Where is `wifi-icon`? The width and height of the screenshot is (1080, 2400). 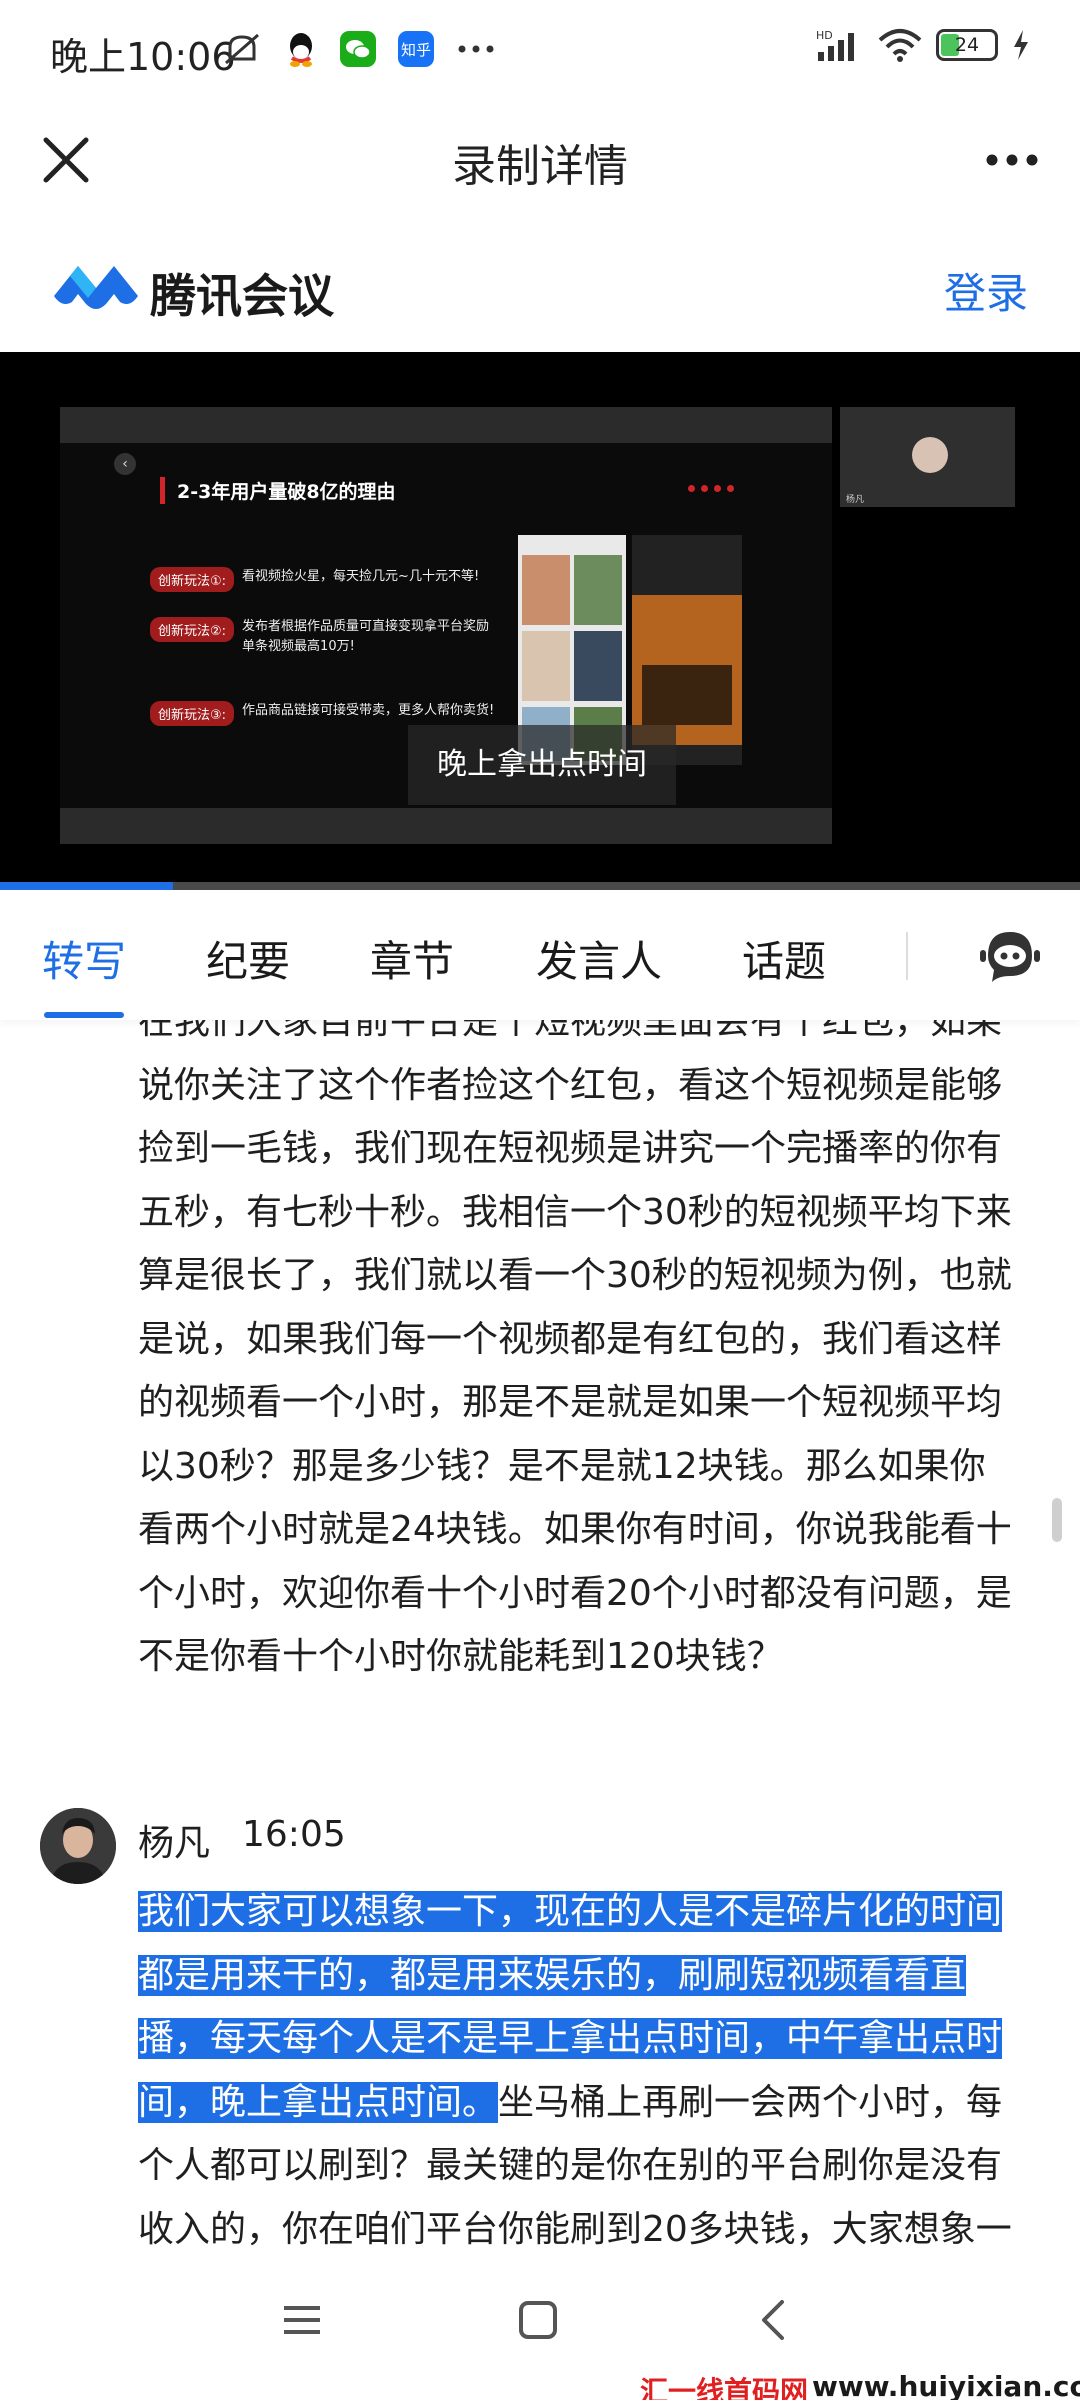 wifi-icon is located at coordinates (900, 45).